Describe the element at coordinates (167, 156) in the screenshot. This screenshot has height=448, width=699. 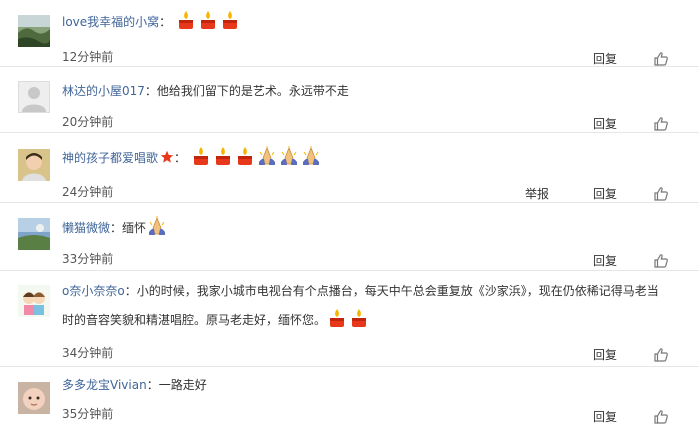
I see `star-badge-icon` at that location.